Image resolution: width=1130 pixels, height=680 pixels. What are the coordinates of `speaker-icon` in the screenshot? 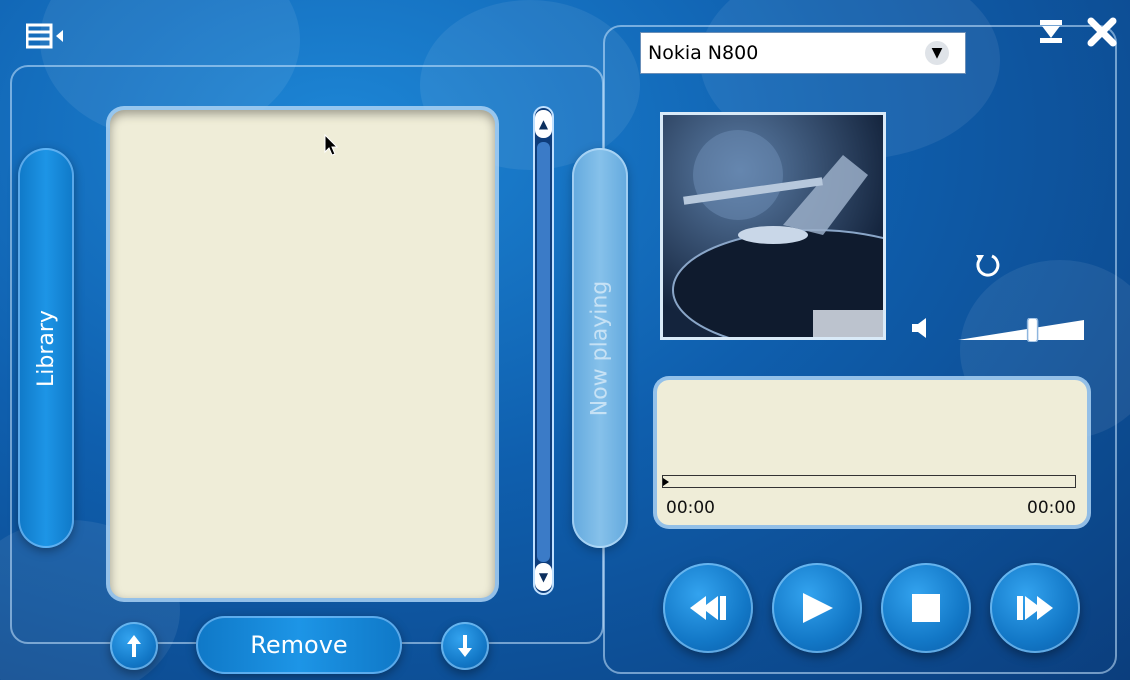 It's located at (920, 328).